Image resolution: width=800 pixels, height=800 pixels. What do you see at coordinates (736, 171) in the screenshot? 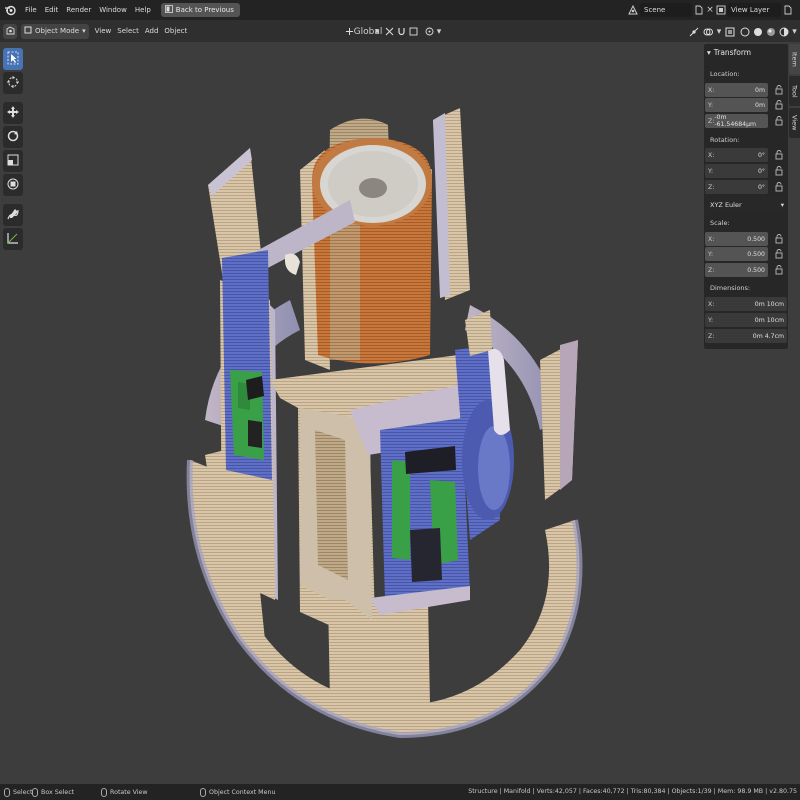
I see `rotation-y-field: Y: 0°` at bounding box center [736, 171].